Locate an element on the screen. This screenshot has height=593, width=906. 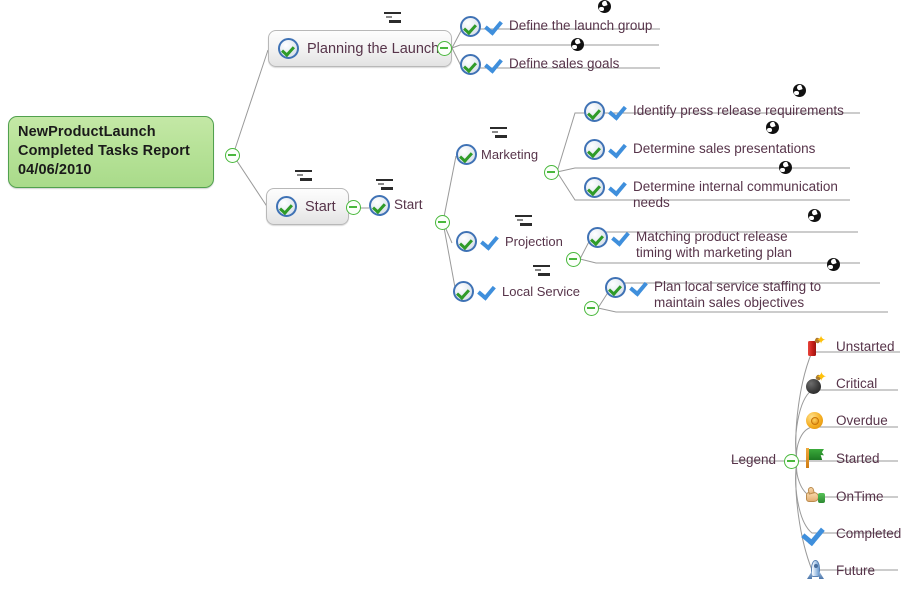
legend-item-label: OnTime is located at coordinates (860, 496).